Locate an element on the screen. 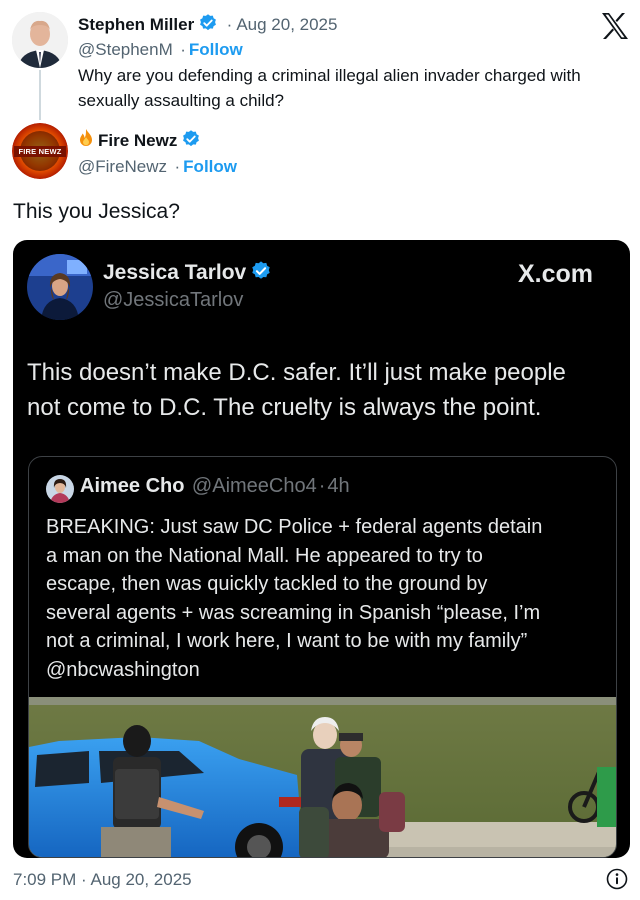 The width and height of the screenshot is (640, 900). fire-newz-avatar-text: FIRE NEWZ is located at coordinates (40, 151).